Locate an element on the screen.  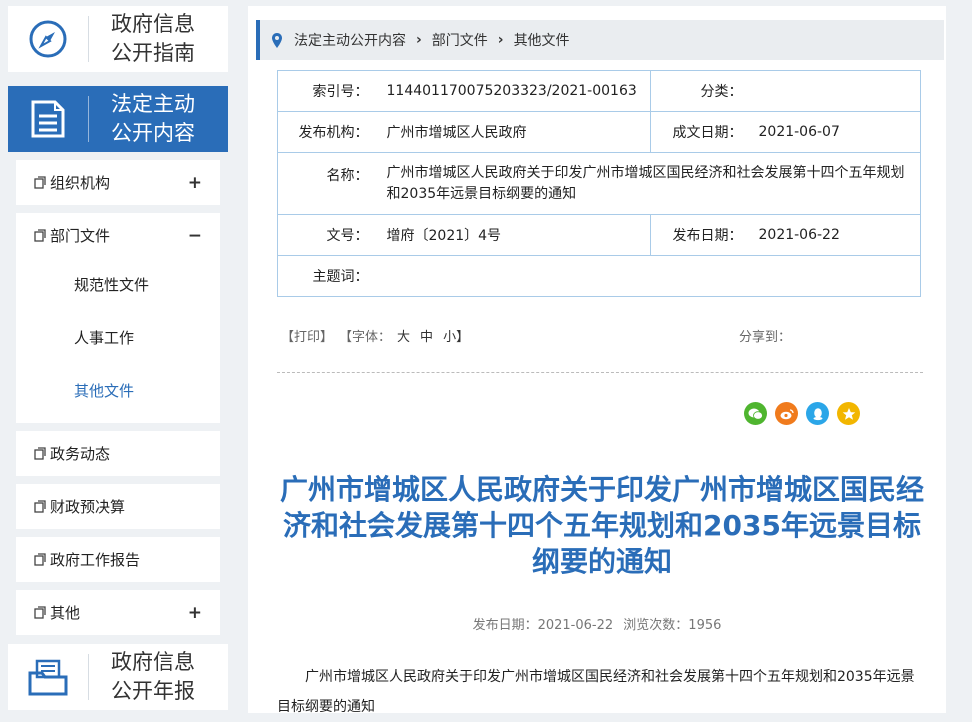
info-guide-label: 政府信息 公开指南 is located at coordinates (153, 39).